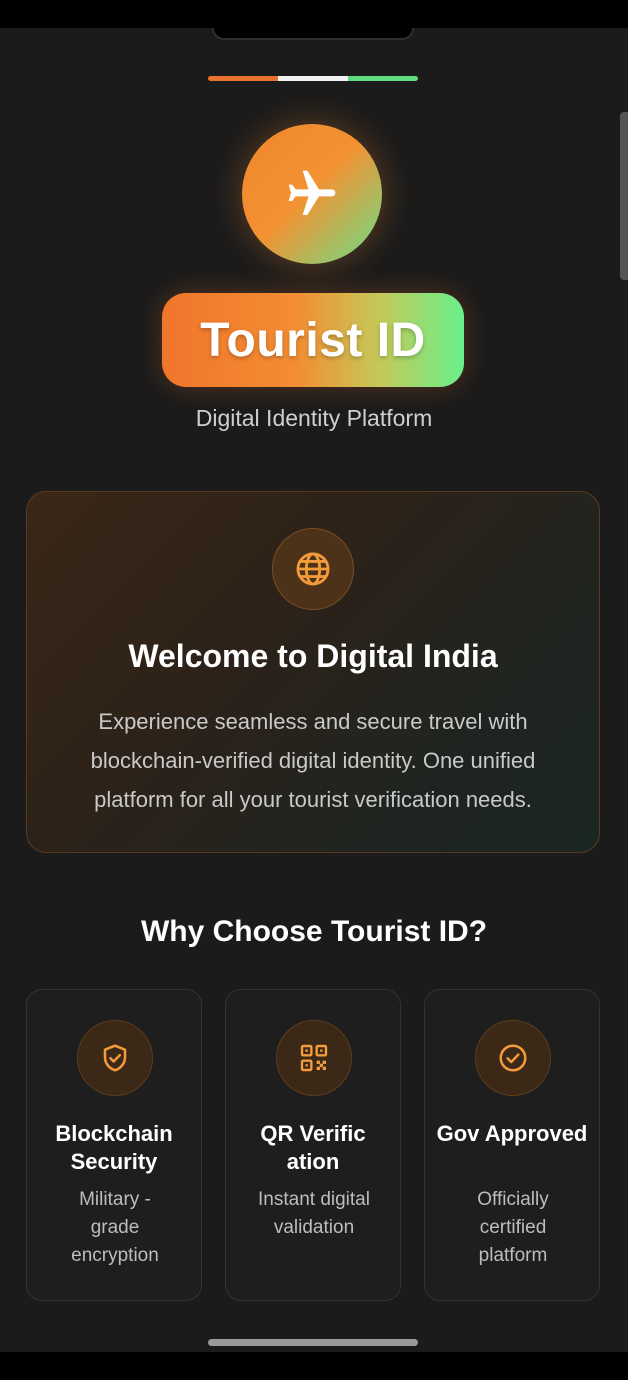 This screenshot has width=628, height=1380. I want to click on feature-title: Gov Approved, so click(512, 1133).